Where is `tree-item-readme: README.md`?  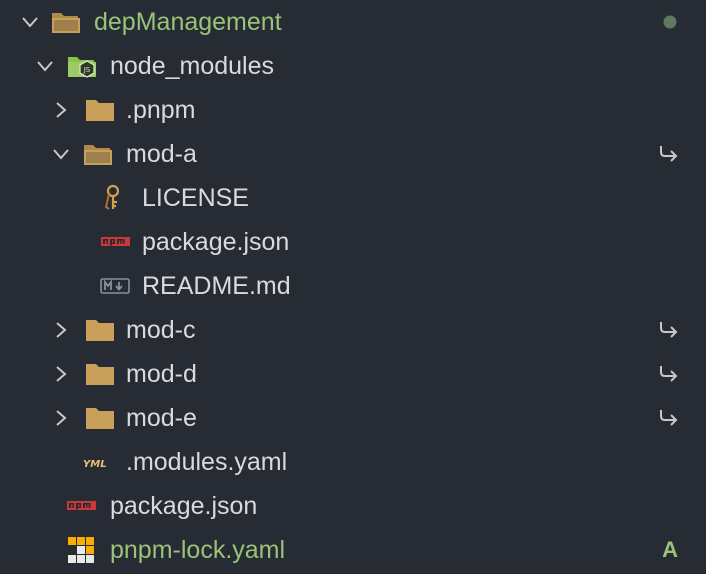 tree-item-readme: README.md is located at coordinates (353, 286).